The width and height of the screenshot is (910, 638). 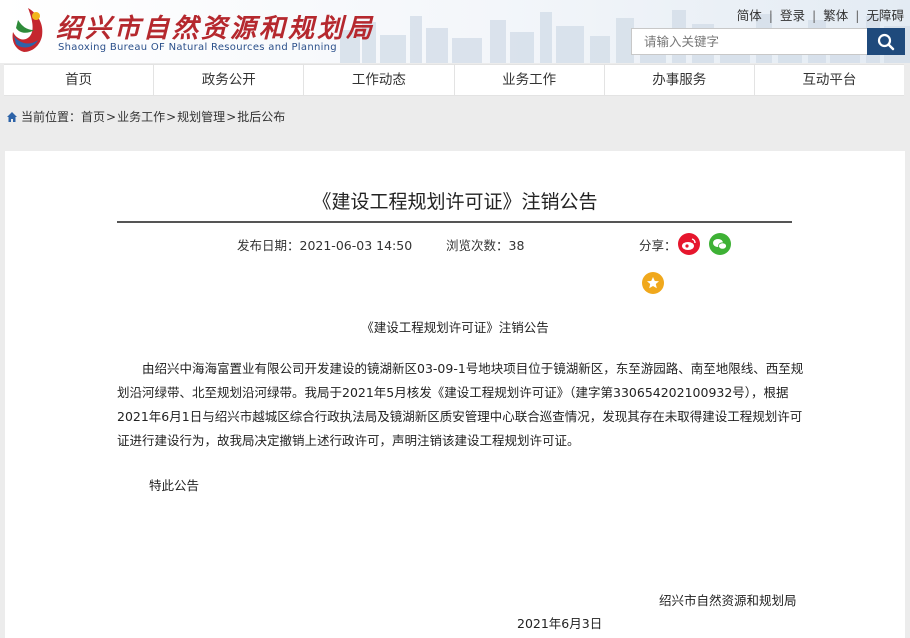 What do you see at coordinates (79, 80) in the screenshot?
I see `nav-home: 首页` at bounding box center [79, 80].